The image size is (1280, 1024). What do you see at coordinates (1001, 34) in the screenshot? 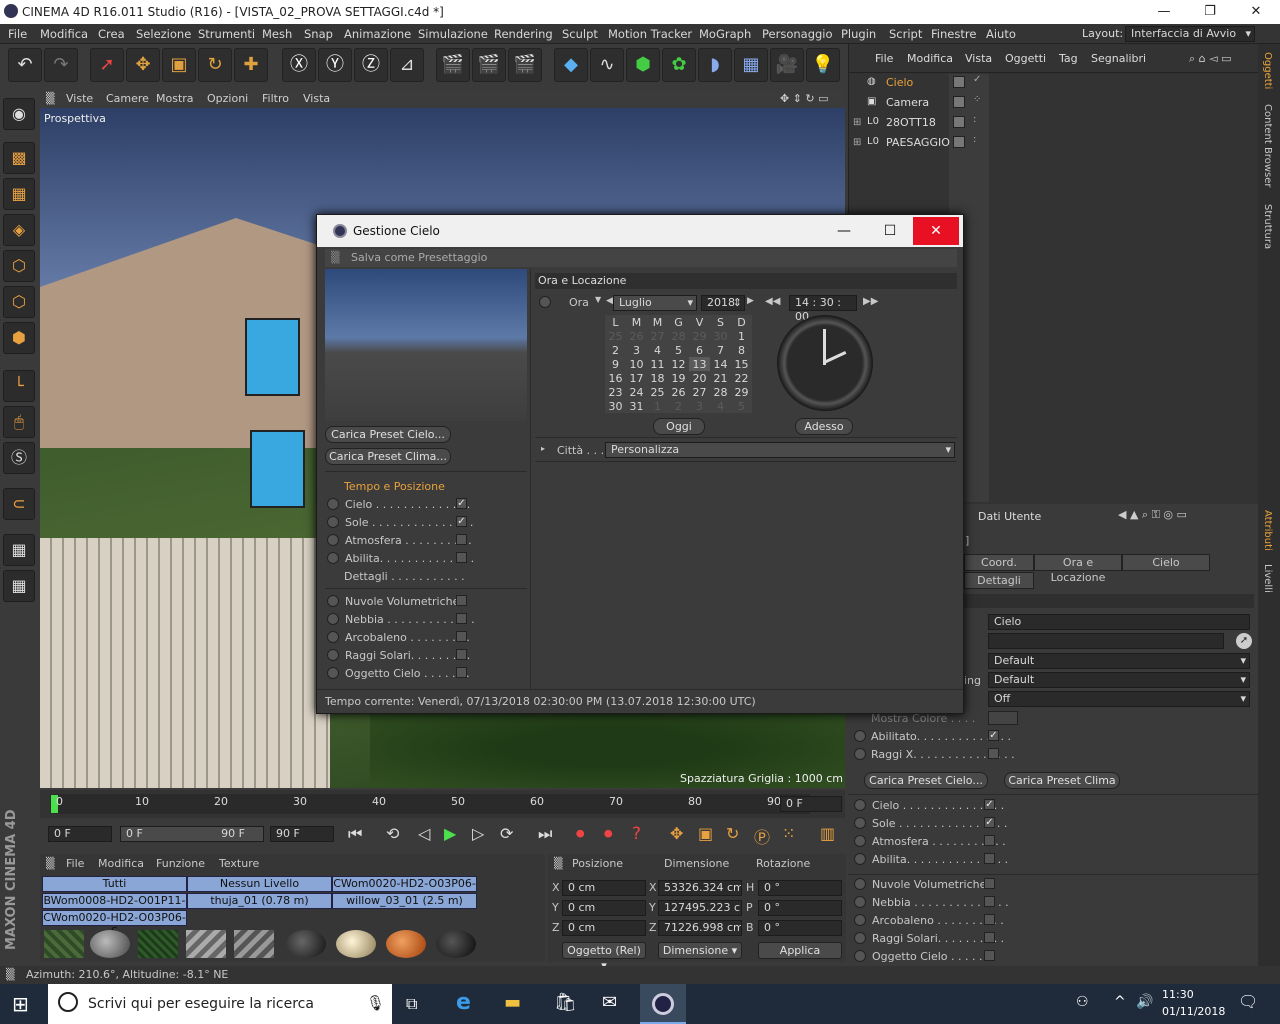
I see `menu-17: Aiuto` at bounding box center [1001, 34].